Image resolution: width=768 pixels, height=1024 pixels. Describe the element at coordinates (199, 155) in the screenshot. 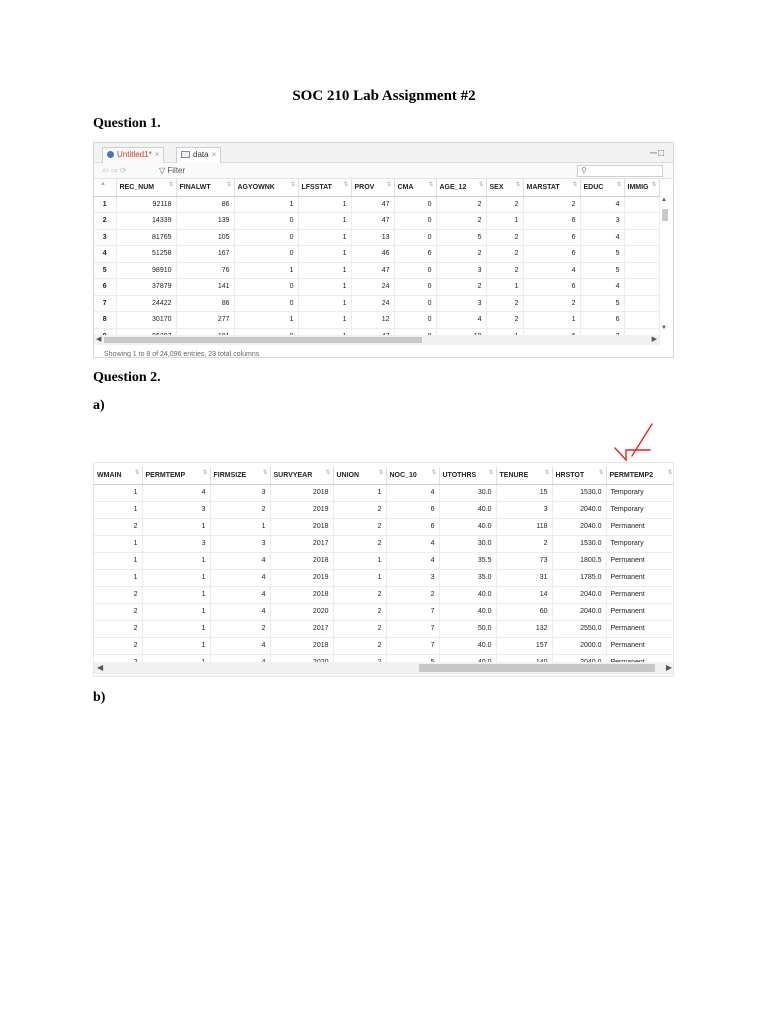

I see `tab-data: data ×` at that location.